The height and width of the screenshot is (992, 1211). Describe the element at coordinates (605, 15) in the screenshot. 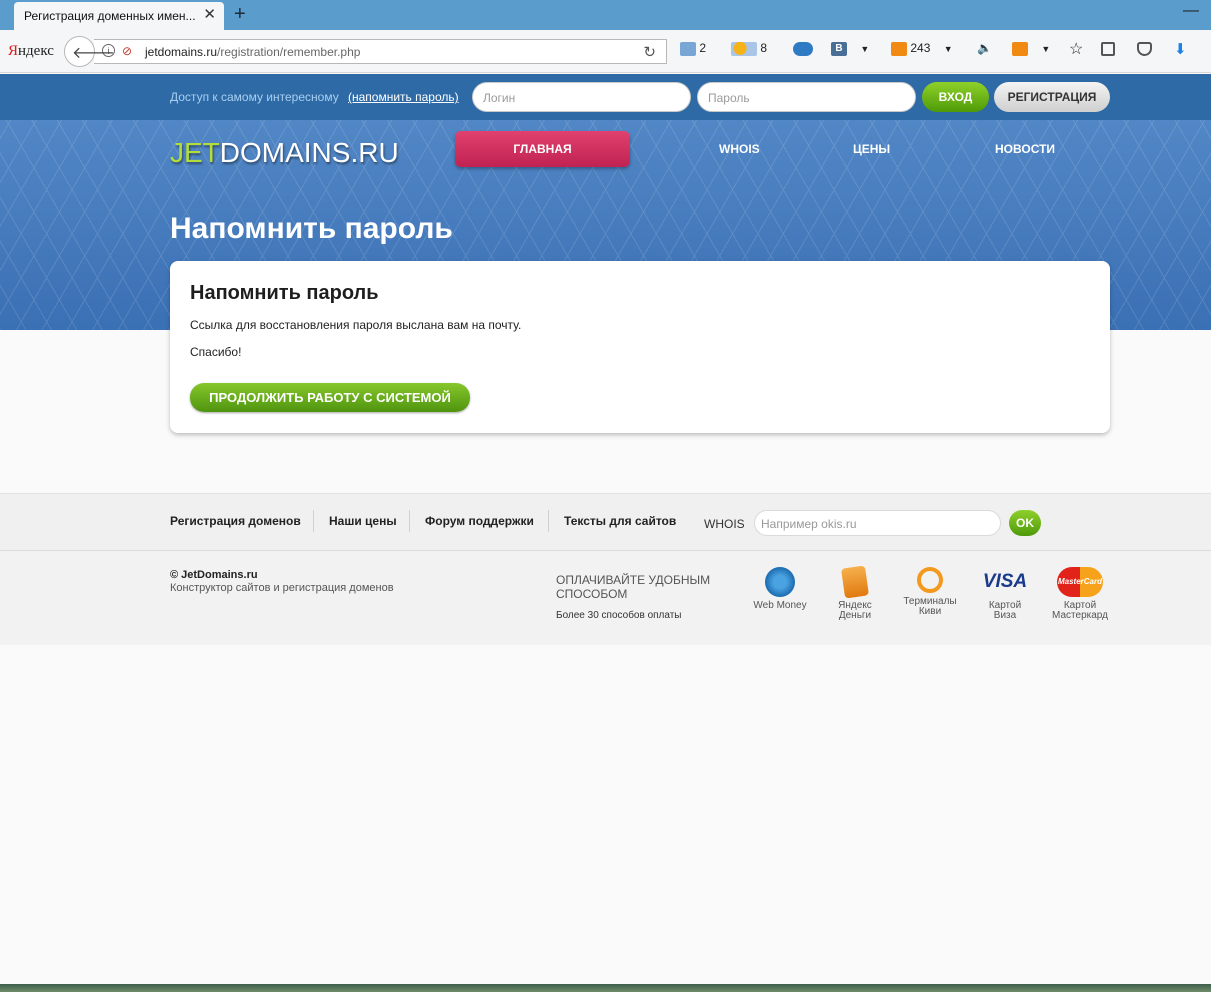

I see `browser-tab-bar: Регистрация доменных имен... ✕ + —` at that location.